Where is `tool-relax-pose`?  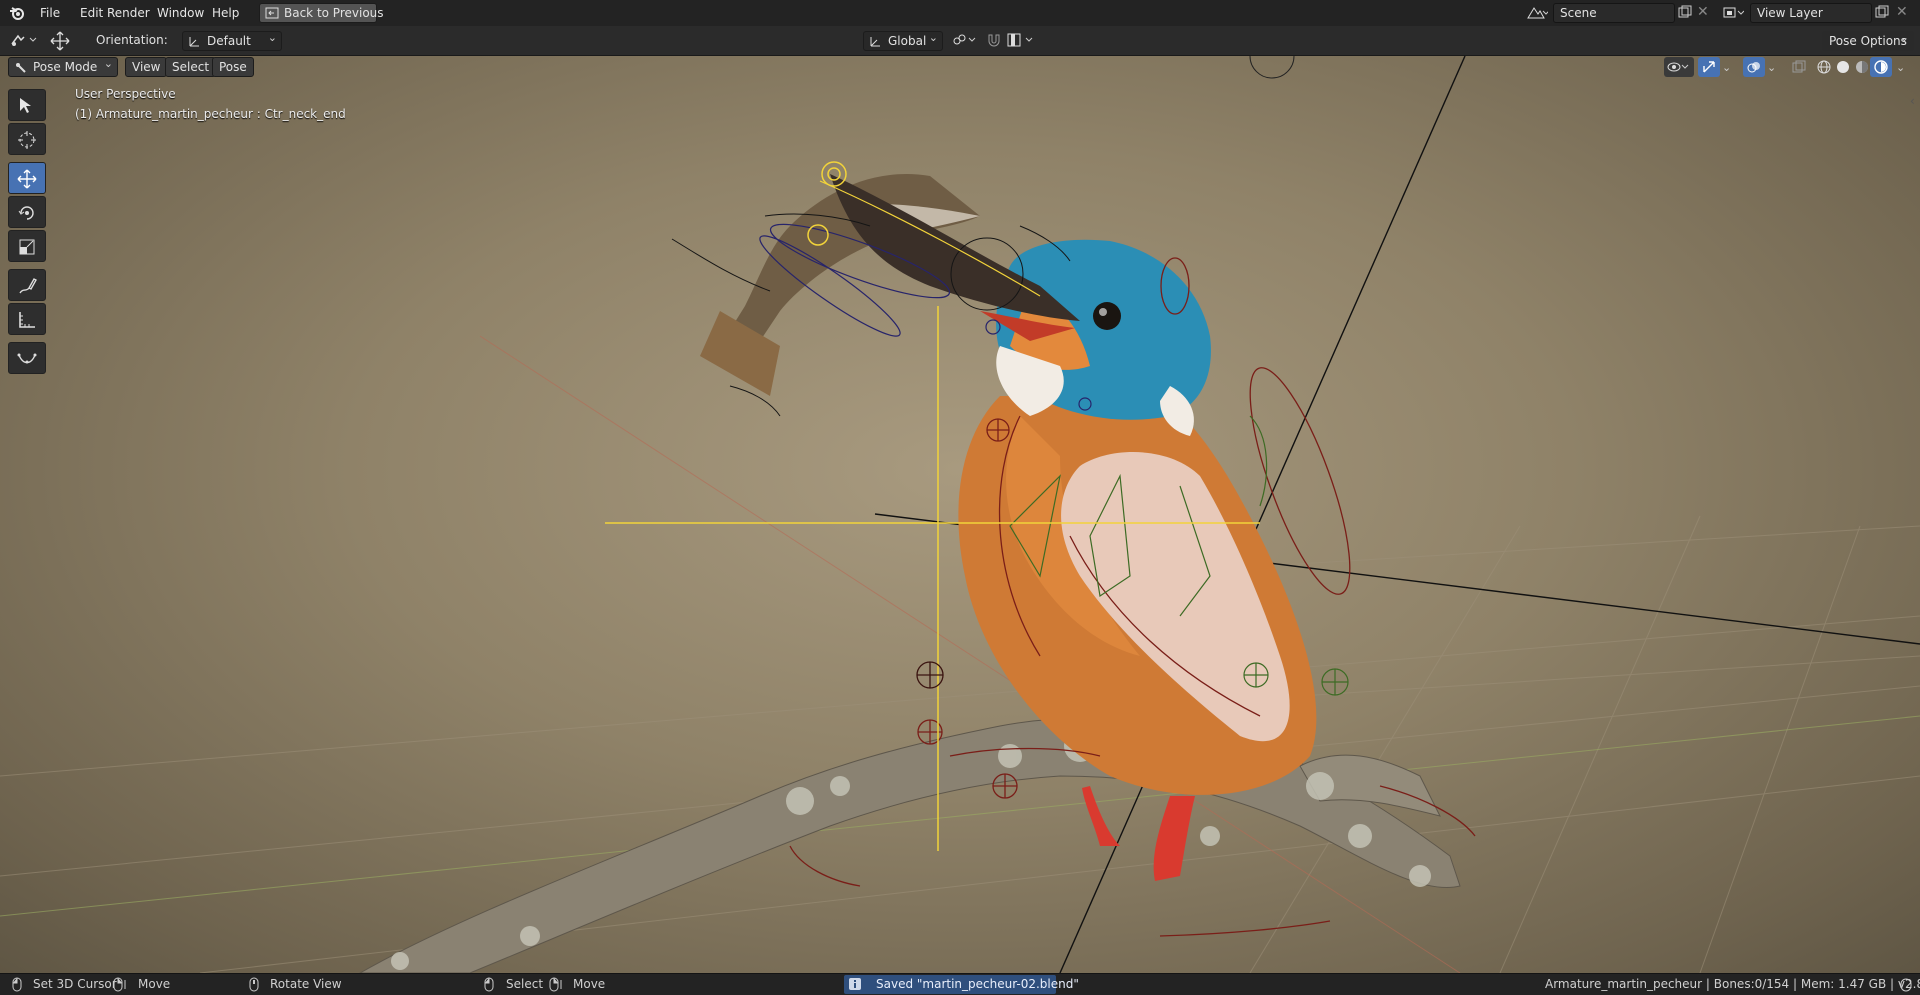 tool-relax-pose is located at coordinates (27, 358).